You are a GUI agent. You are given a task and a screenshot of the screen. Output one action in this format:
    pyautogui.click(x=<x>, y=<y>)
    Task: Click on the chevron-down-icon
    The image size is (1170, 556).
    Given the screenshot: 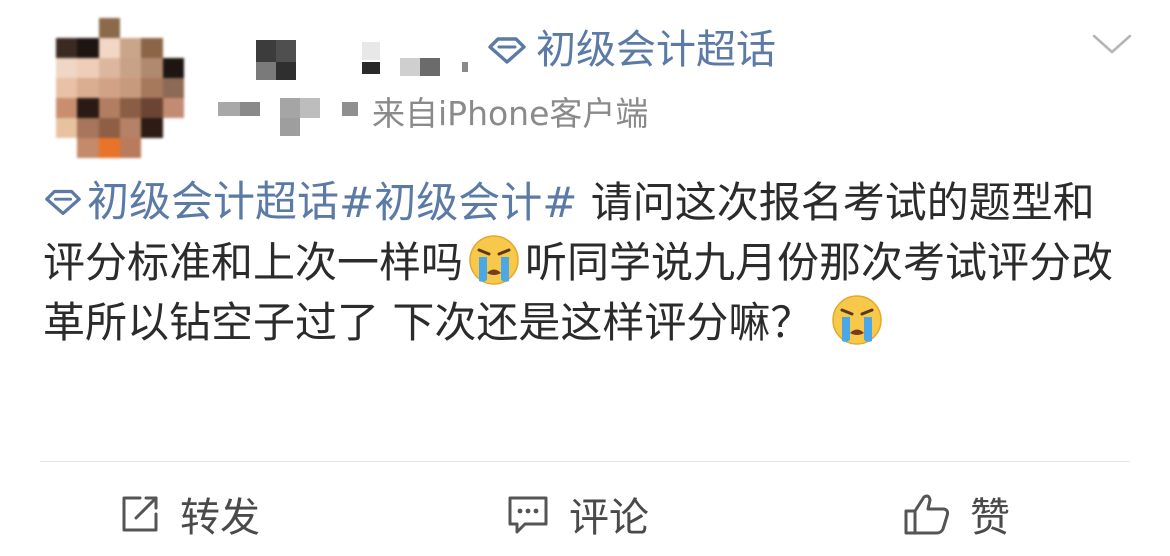 What is the action you would take?
    pyautogui.click(x=1112, y=44)
    